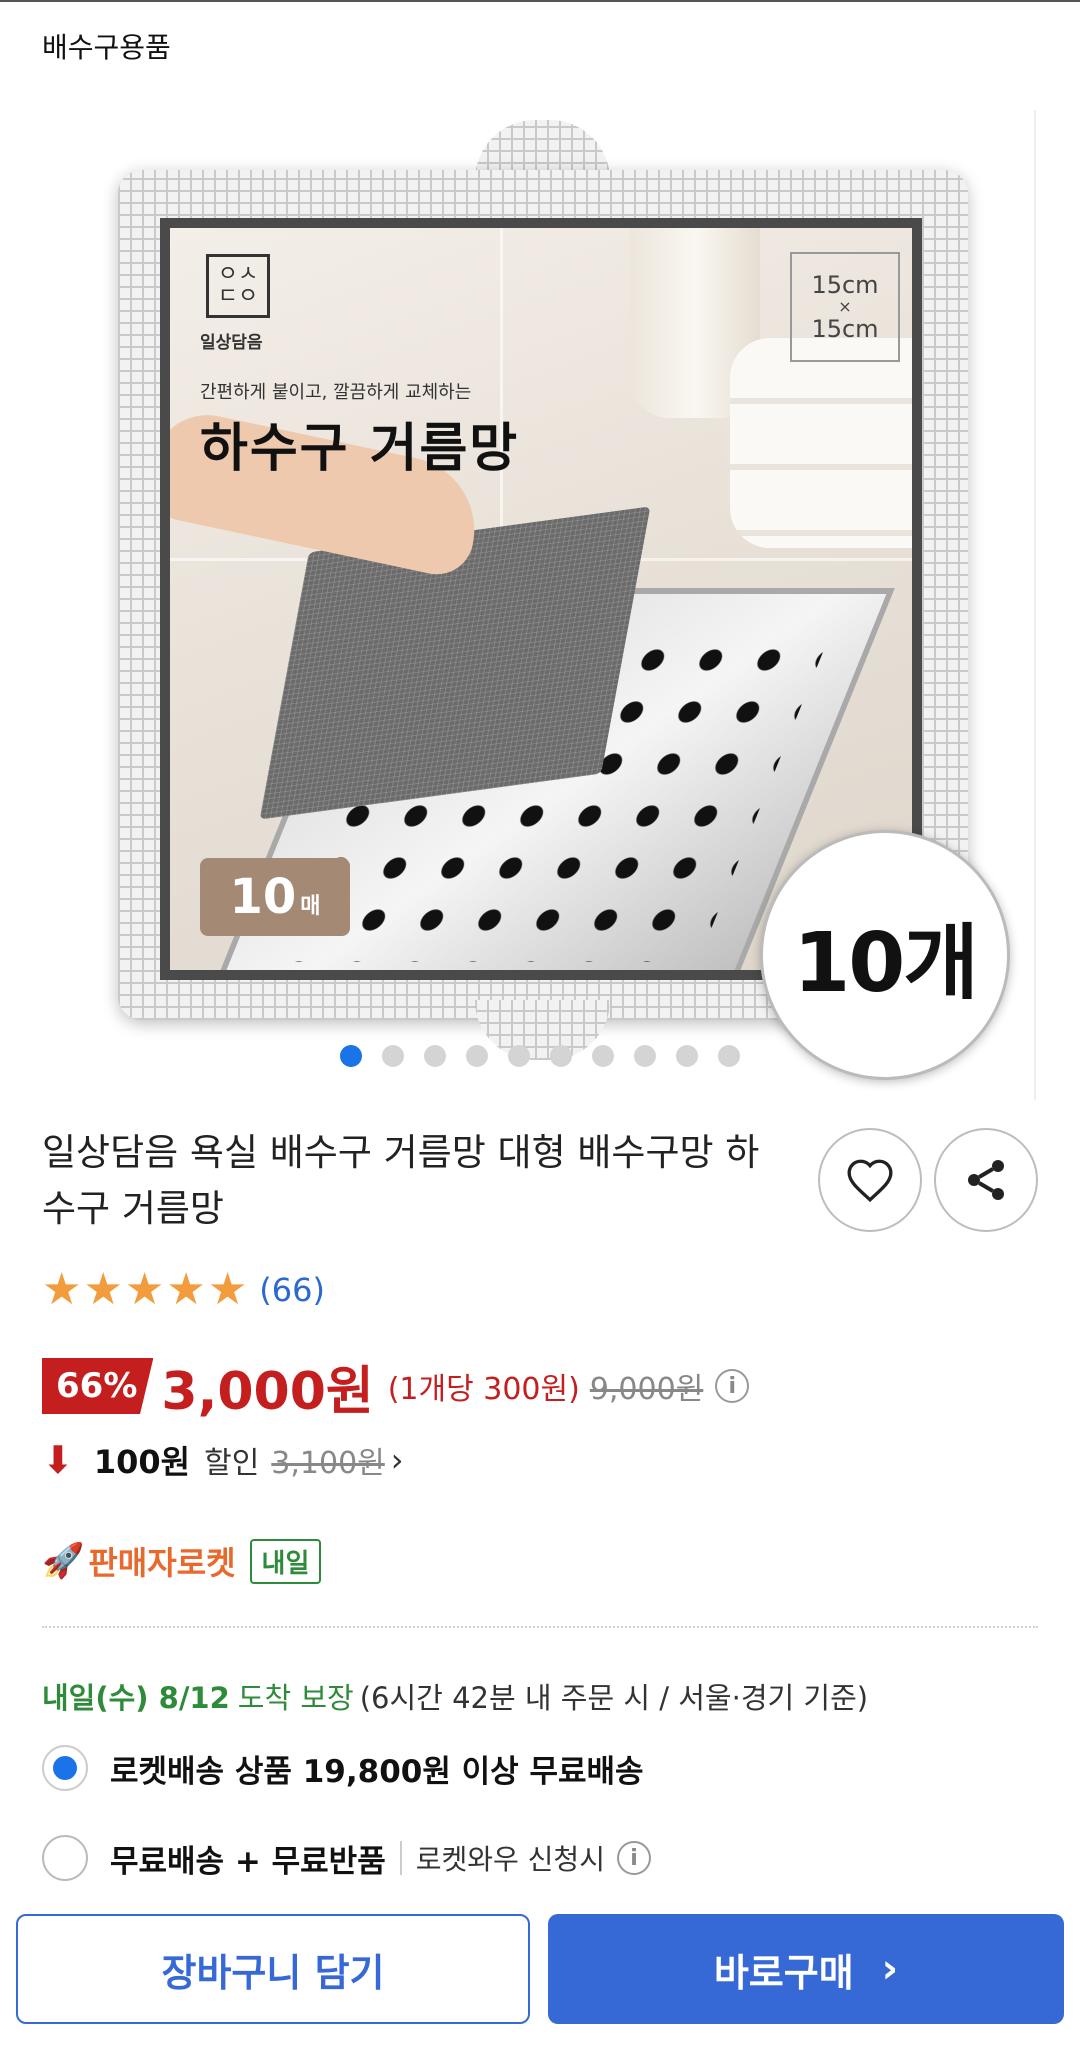 Image resolution: width=1080 pixels, height=2051 pixels. I want to click on rating: ★★★★★ (66), so click(183, 1290).